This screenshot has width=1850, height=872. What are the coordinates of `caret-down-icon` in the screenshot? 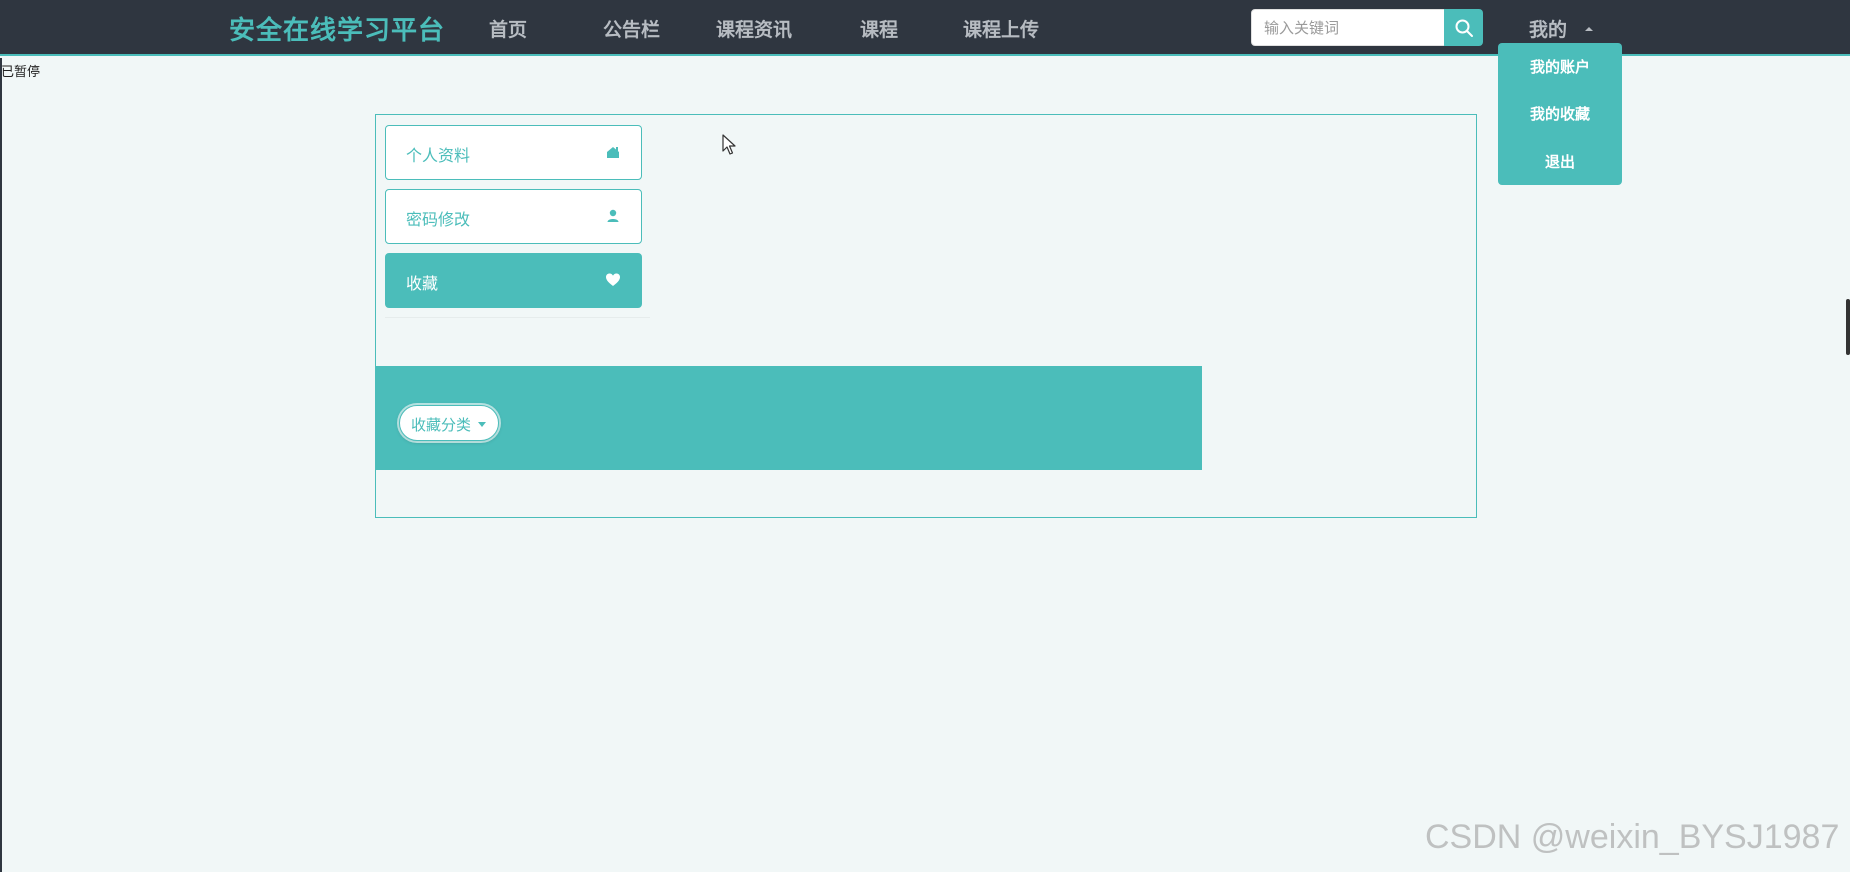 It's located at (482, 424).